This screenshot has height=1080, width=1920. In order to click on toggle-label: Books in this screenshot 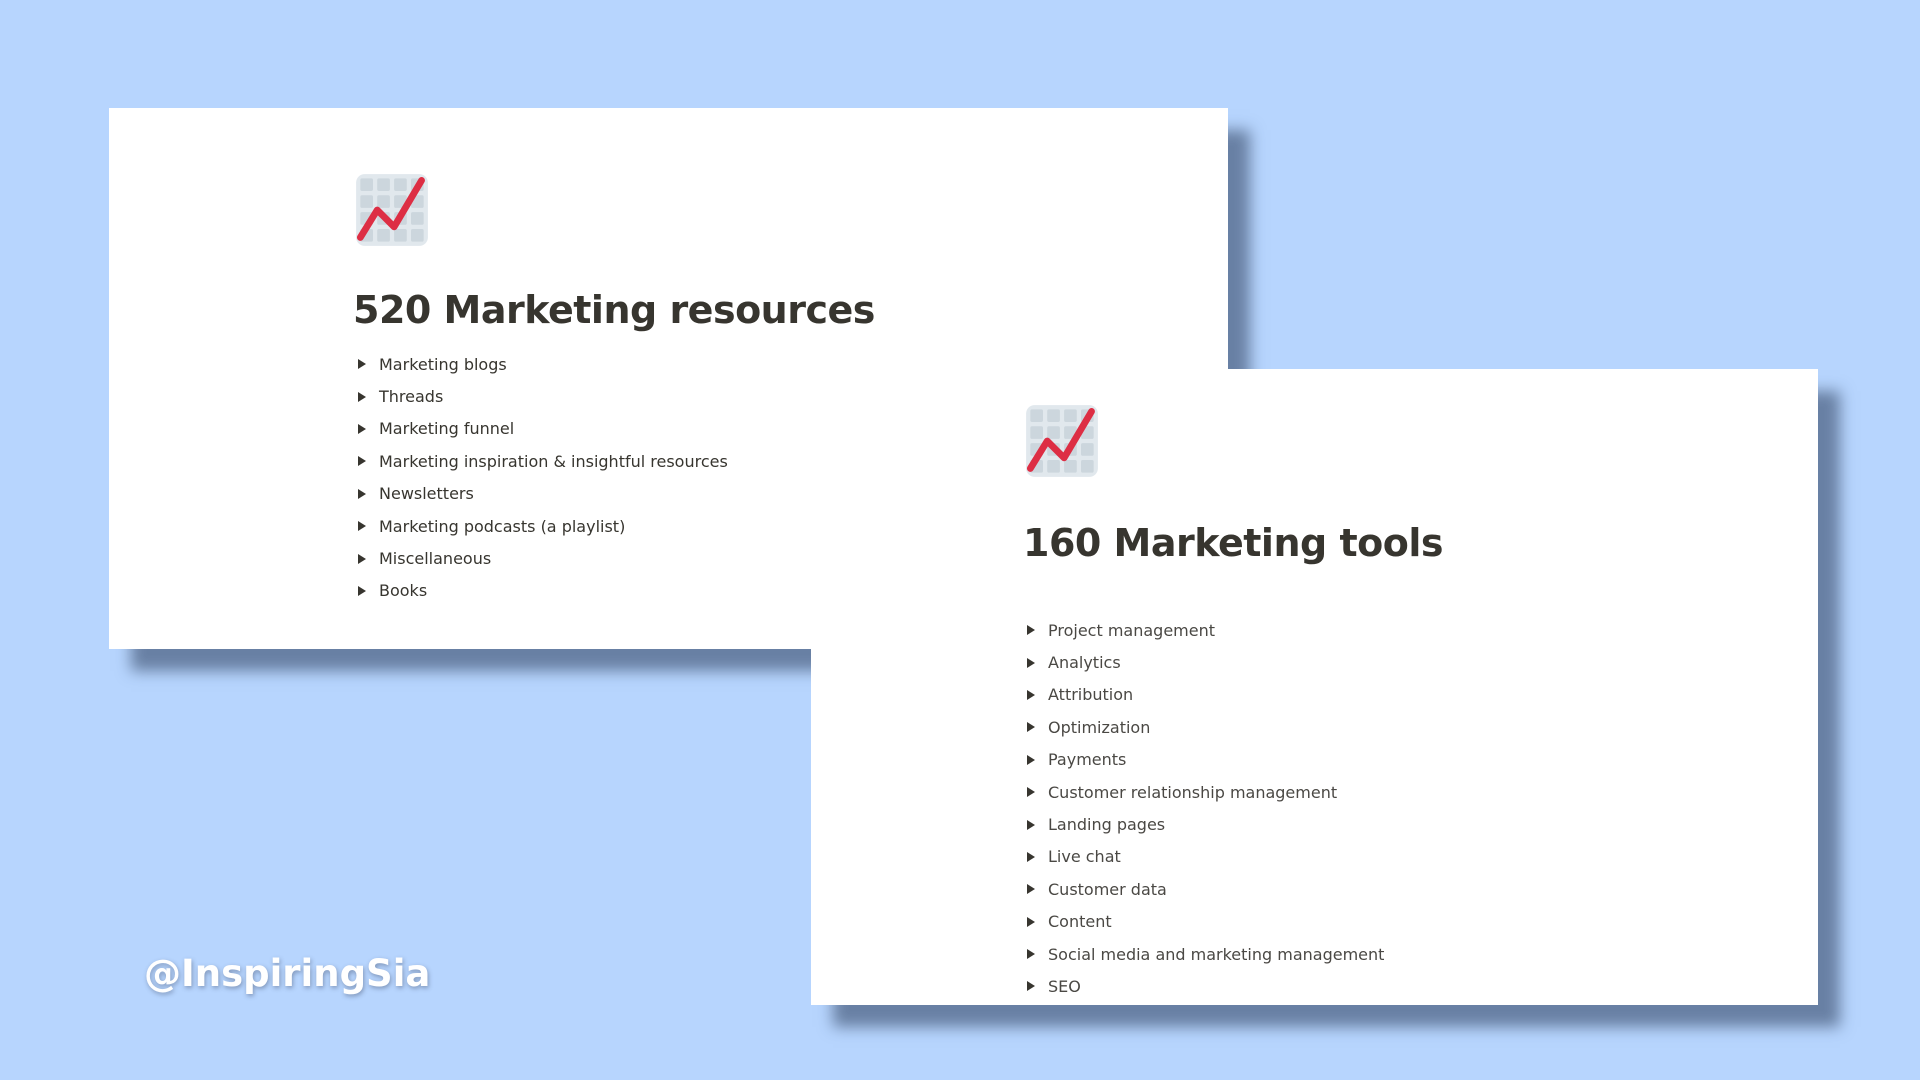, I will do `click(403, 591)`.